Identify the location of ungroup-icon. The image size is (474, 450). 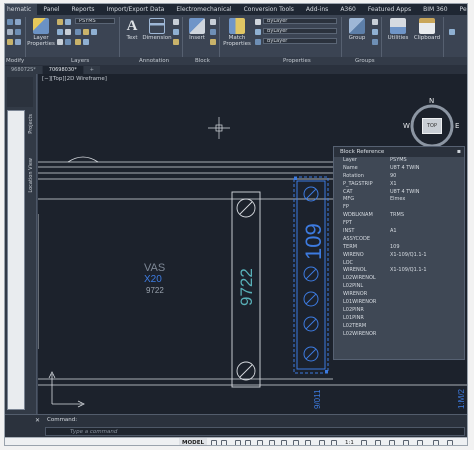
(375, 22).